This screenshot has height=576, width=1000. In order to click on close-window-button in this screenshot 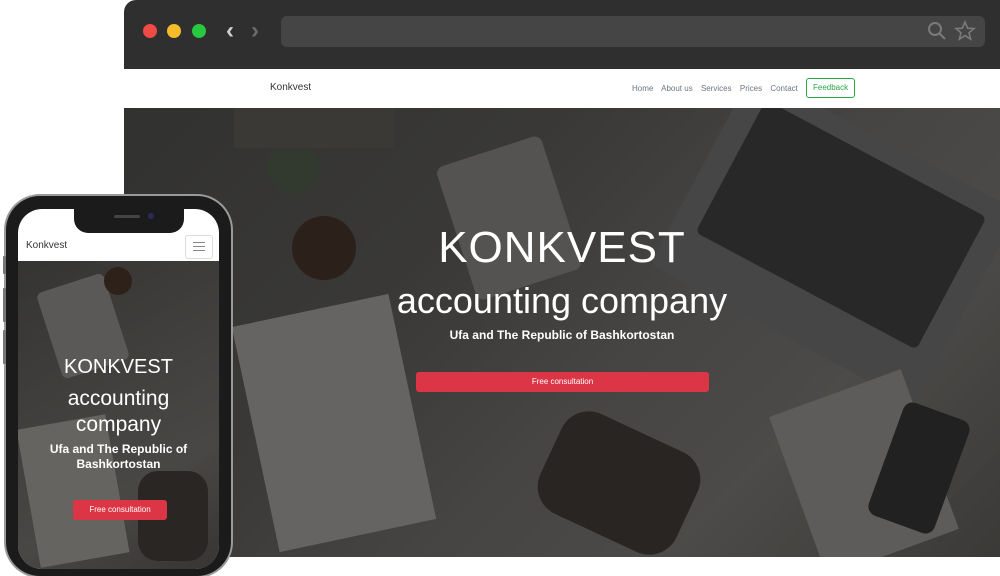, I will do `click(150, 31)`.